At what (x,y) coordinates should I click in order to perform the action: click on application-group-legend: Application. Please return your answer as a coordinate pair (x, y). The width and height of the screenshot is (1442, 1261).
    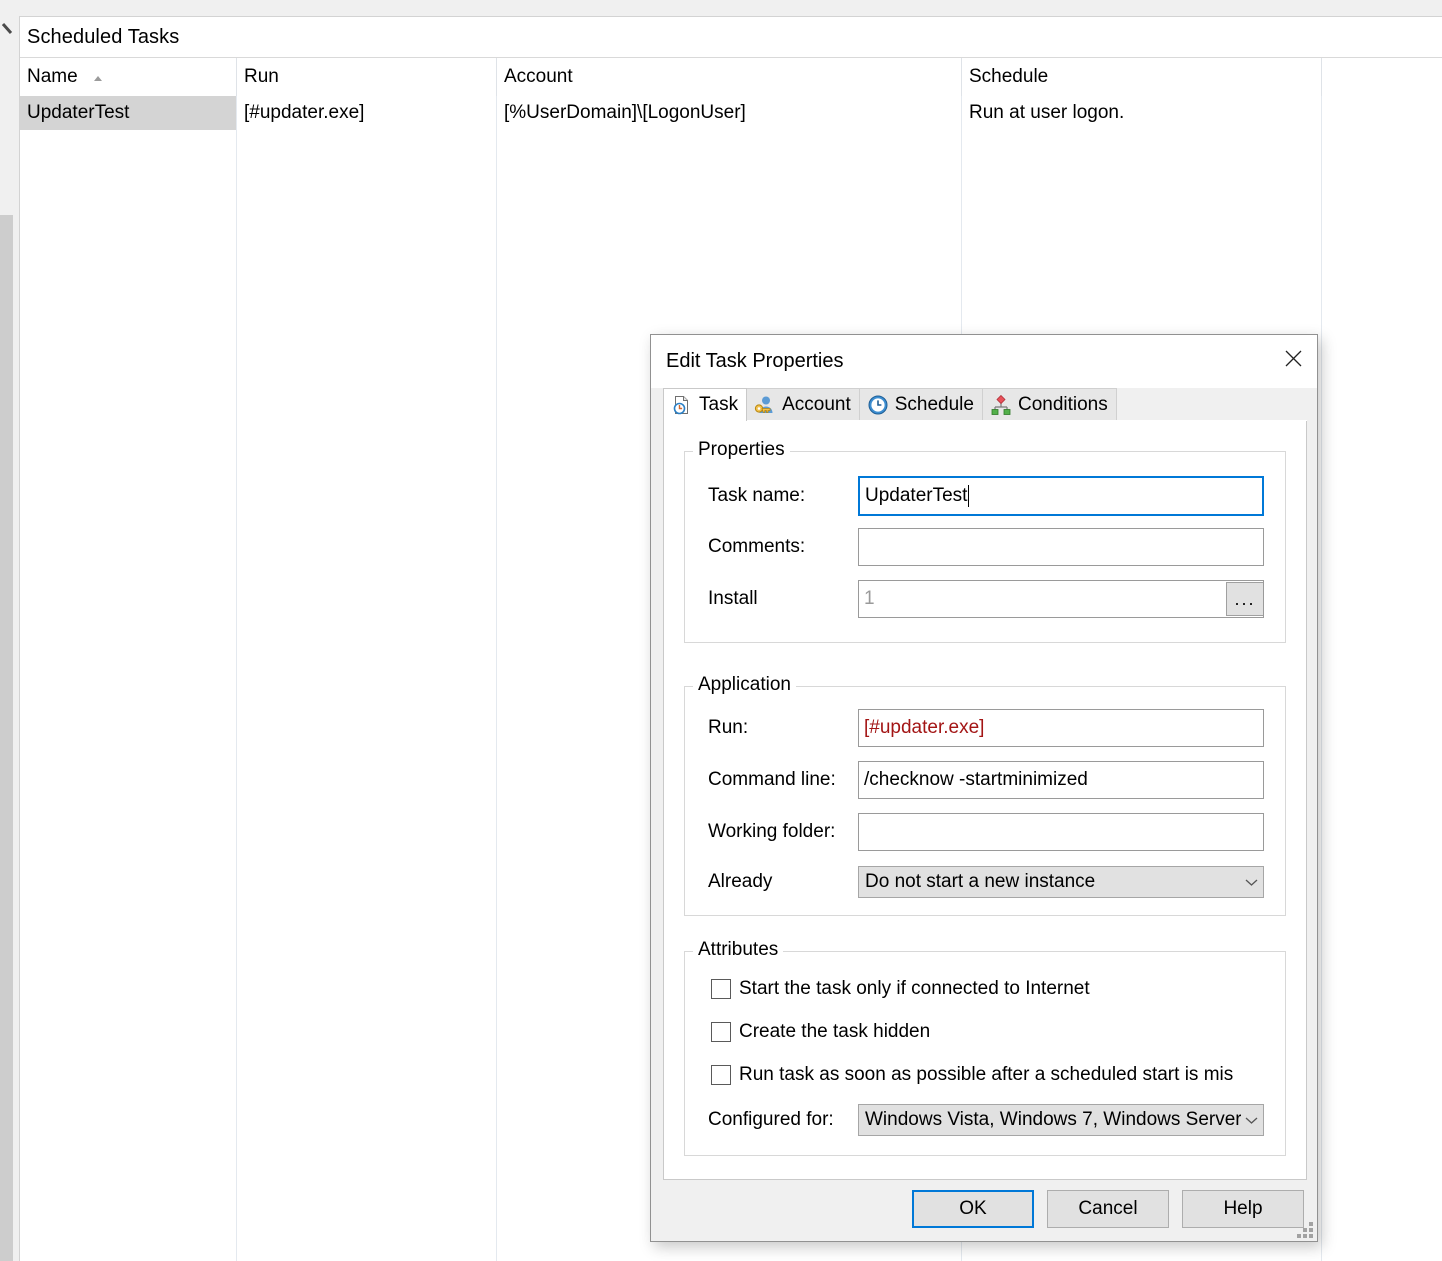
    Looking at the image, I should click on (744, 685).